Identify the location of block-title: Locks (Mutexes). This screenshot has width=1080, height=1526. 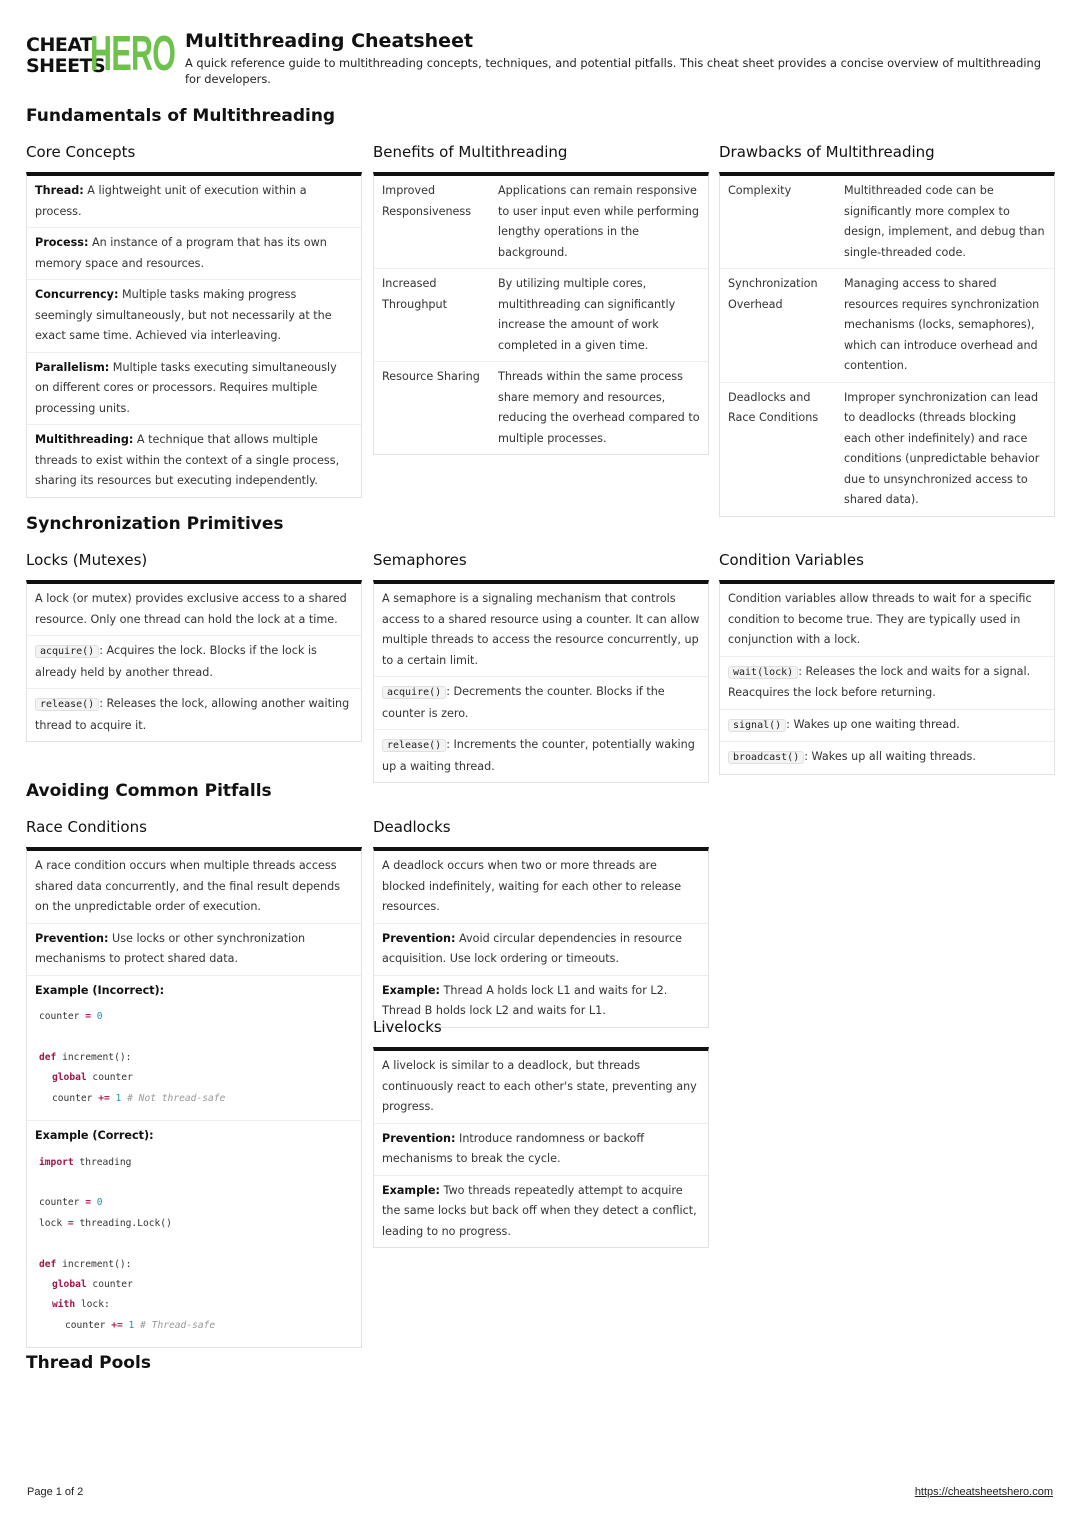
(87, 560).